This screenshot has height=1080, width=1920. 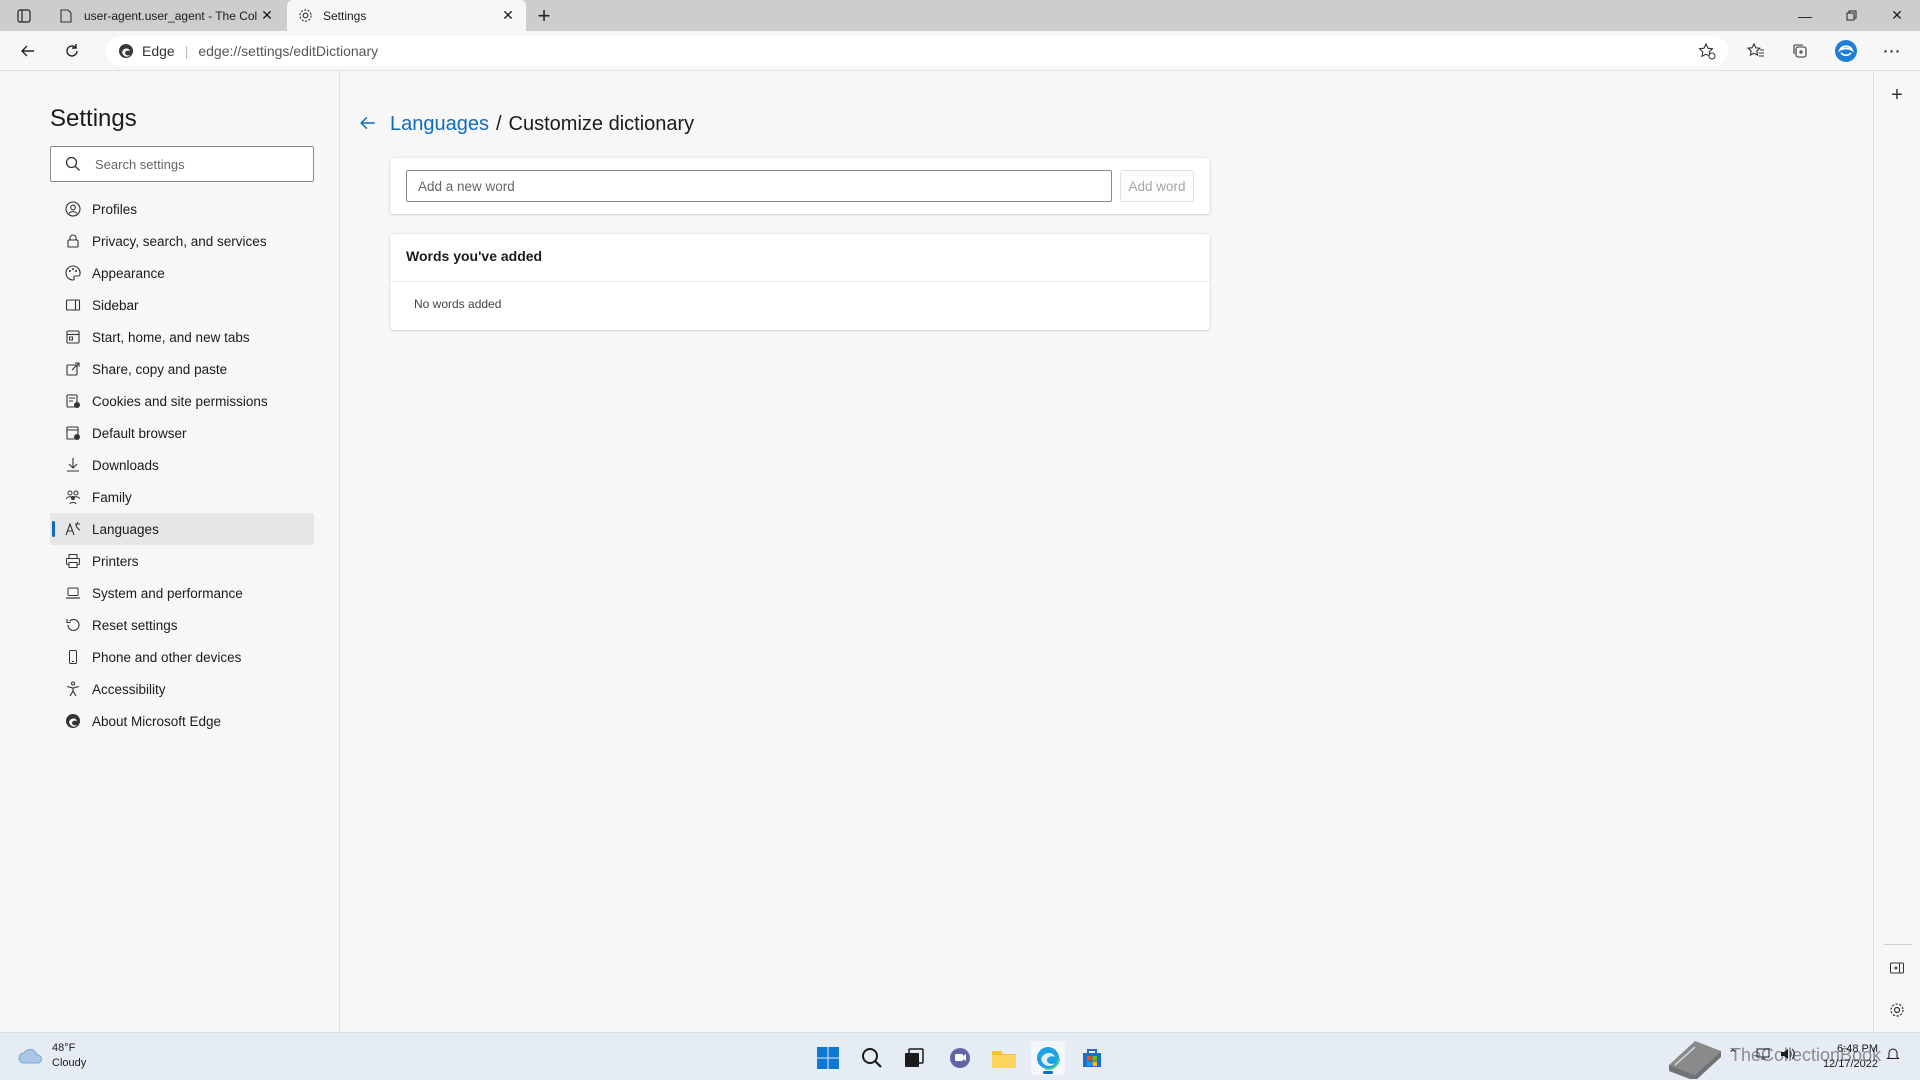 I want to click on sidebar-item-label: Family, so click(x=112, y=497).